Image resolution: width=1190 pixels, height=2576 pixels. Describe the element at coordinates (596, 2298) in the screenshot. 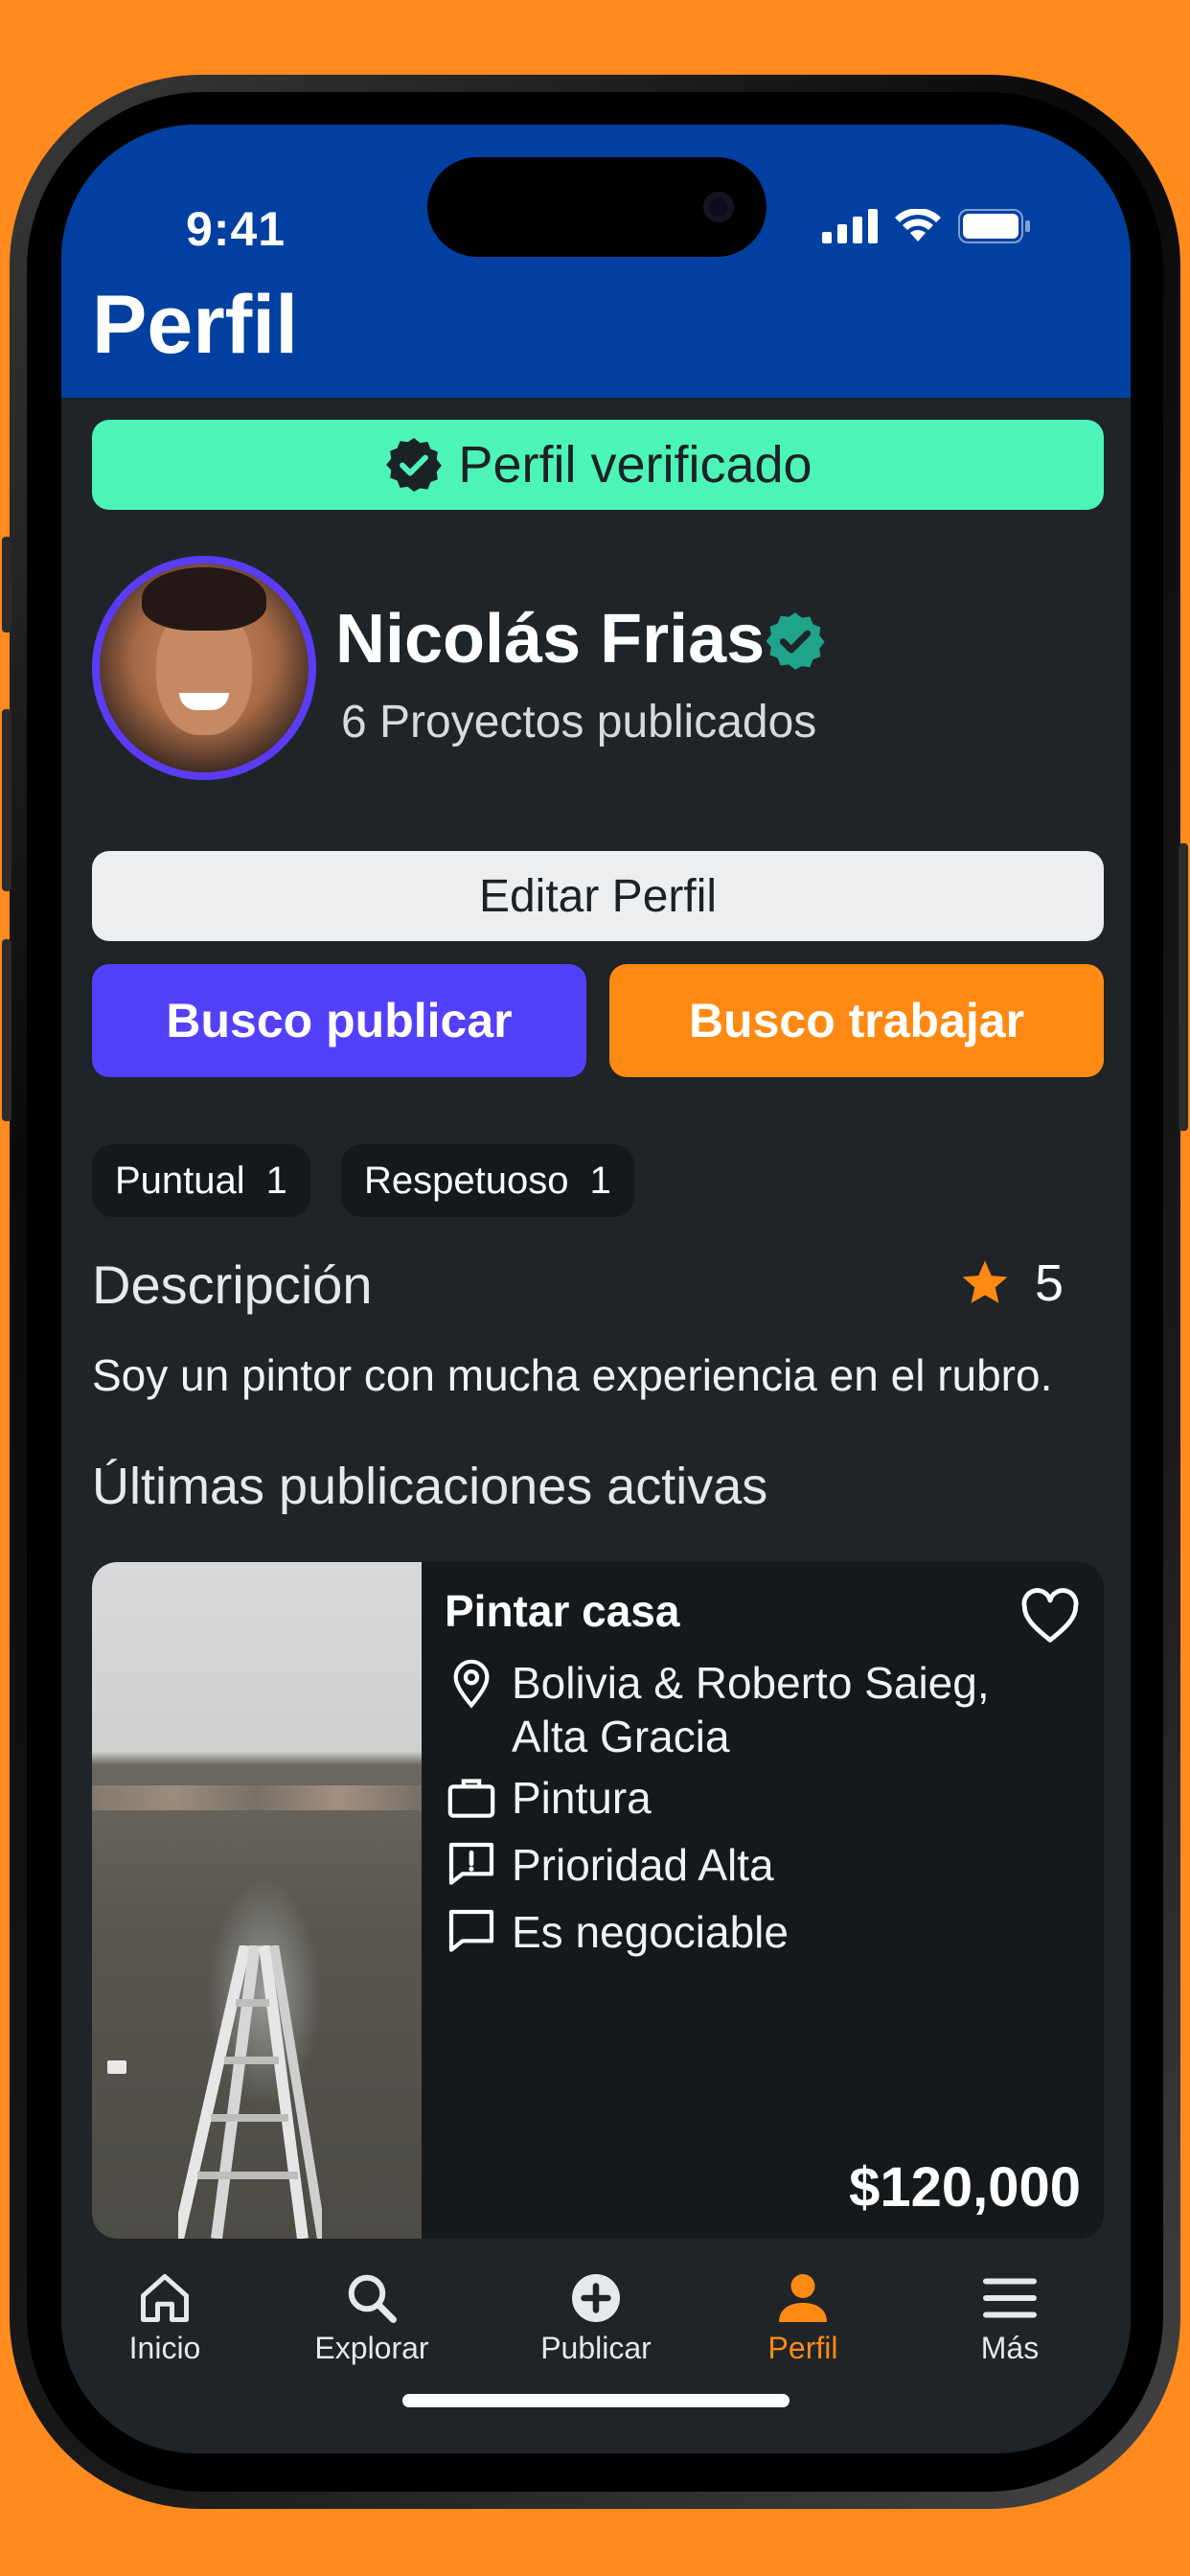

I see `plus-circle-icon` at that location.